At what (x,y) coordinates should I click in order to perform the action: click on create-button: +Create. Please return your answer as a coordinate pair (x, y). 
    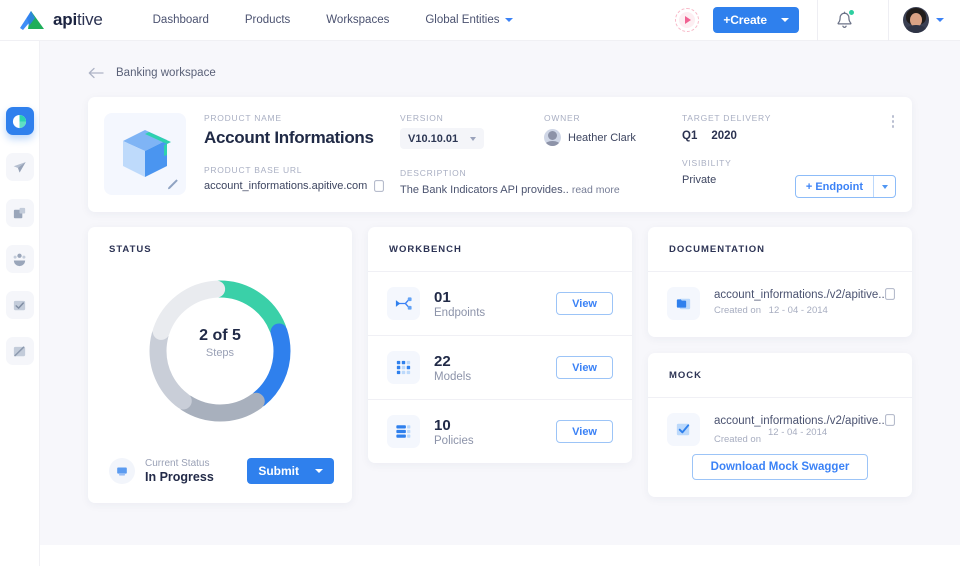
    Looking at the image, I should click on (756, 20).